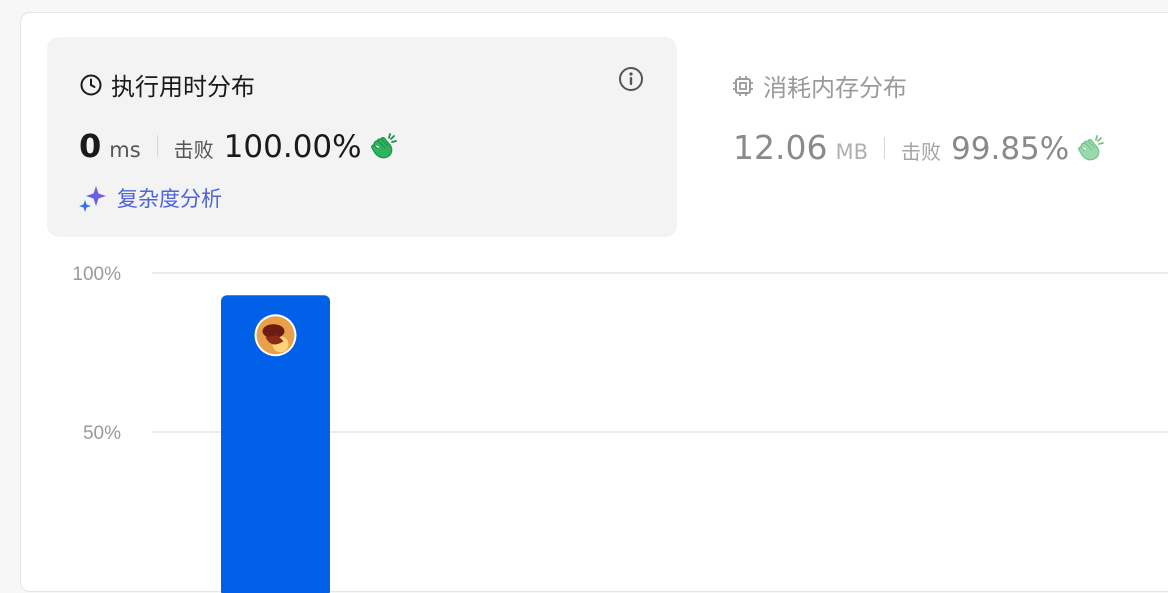  Describe the element at coordinates (169, 199) in the screenshot. I see `complexity-analysis-label: 复杂度分析` at that location.